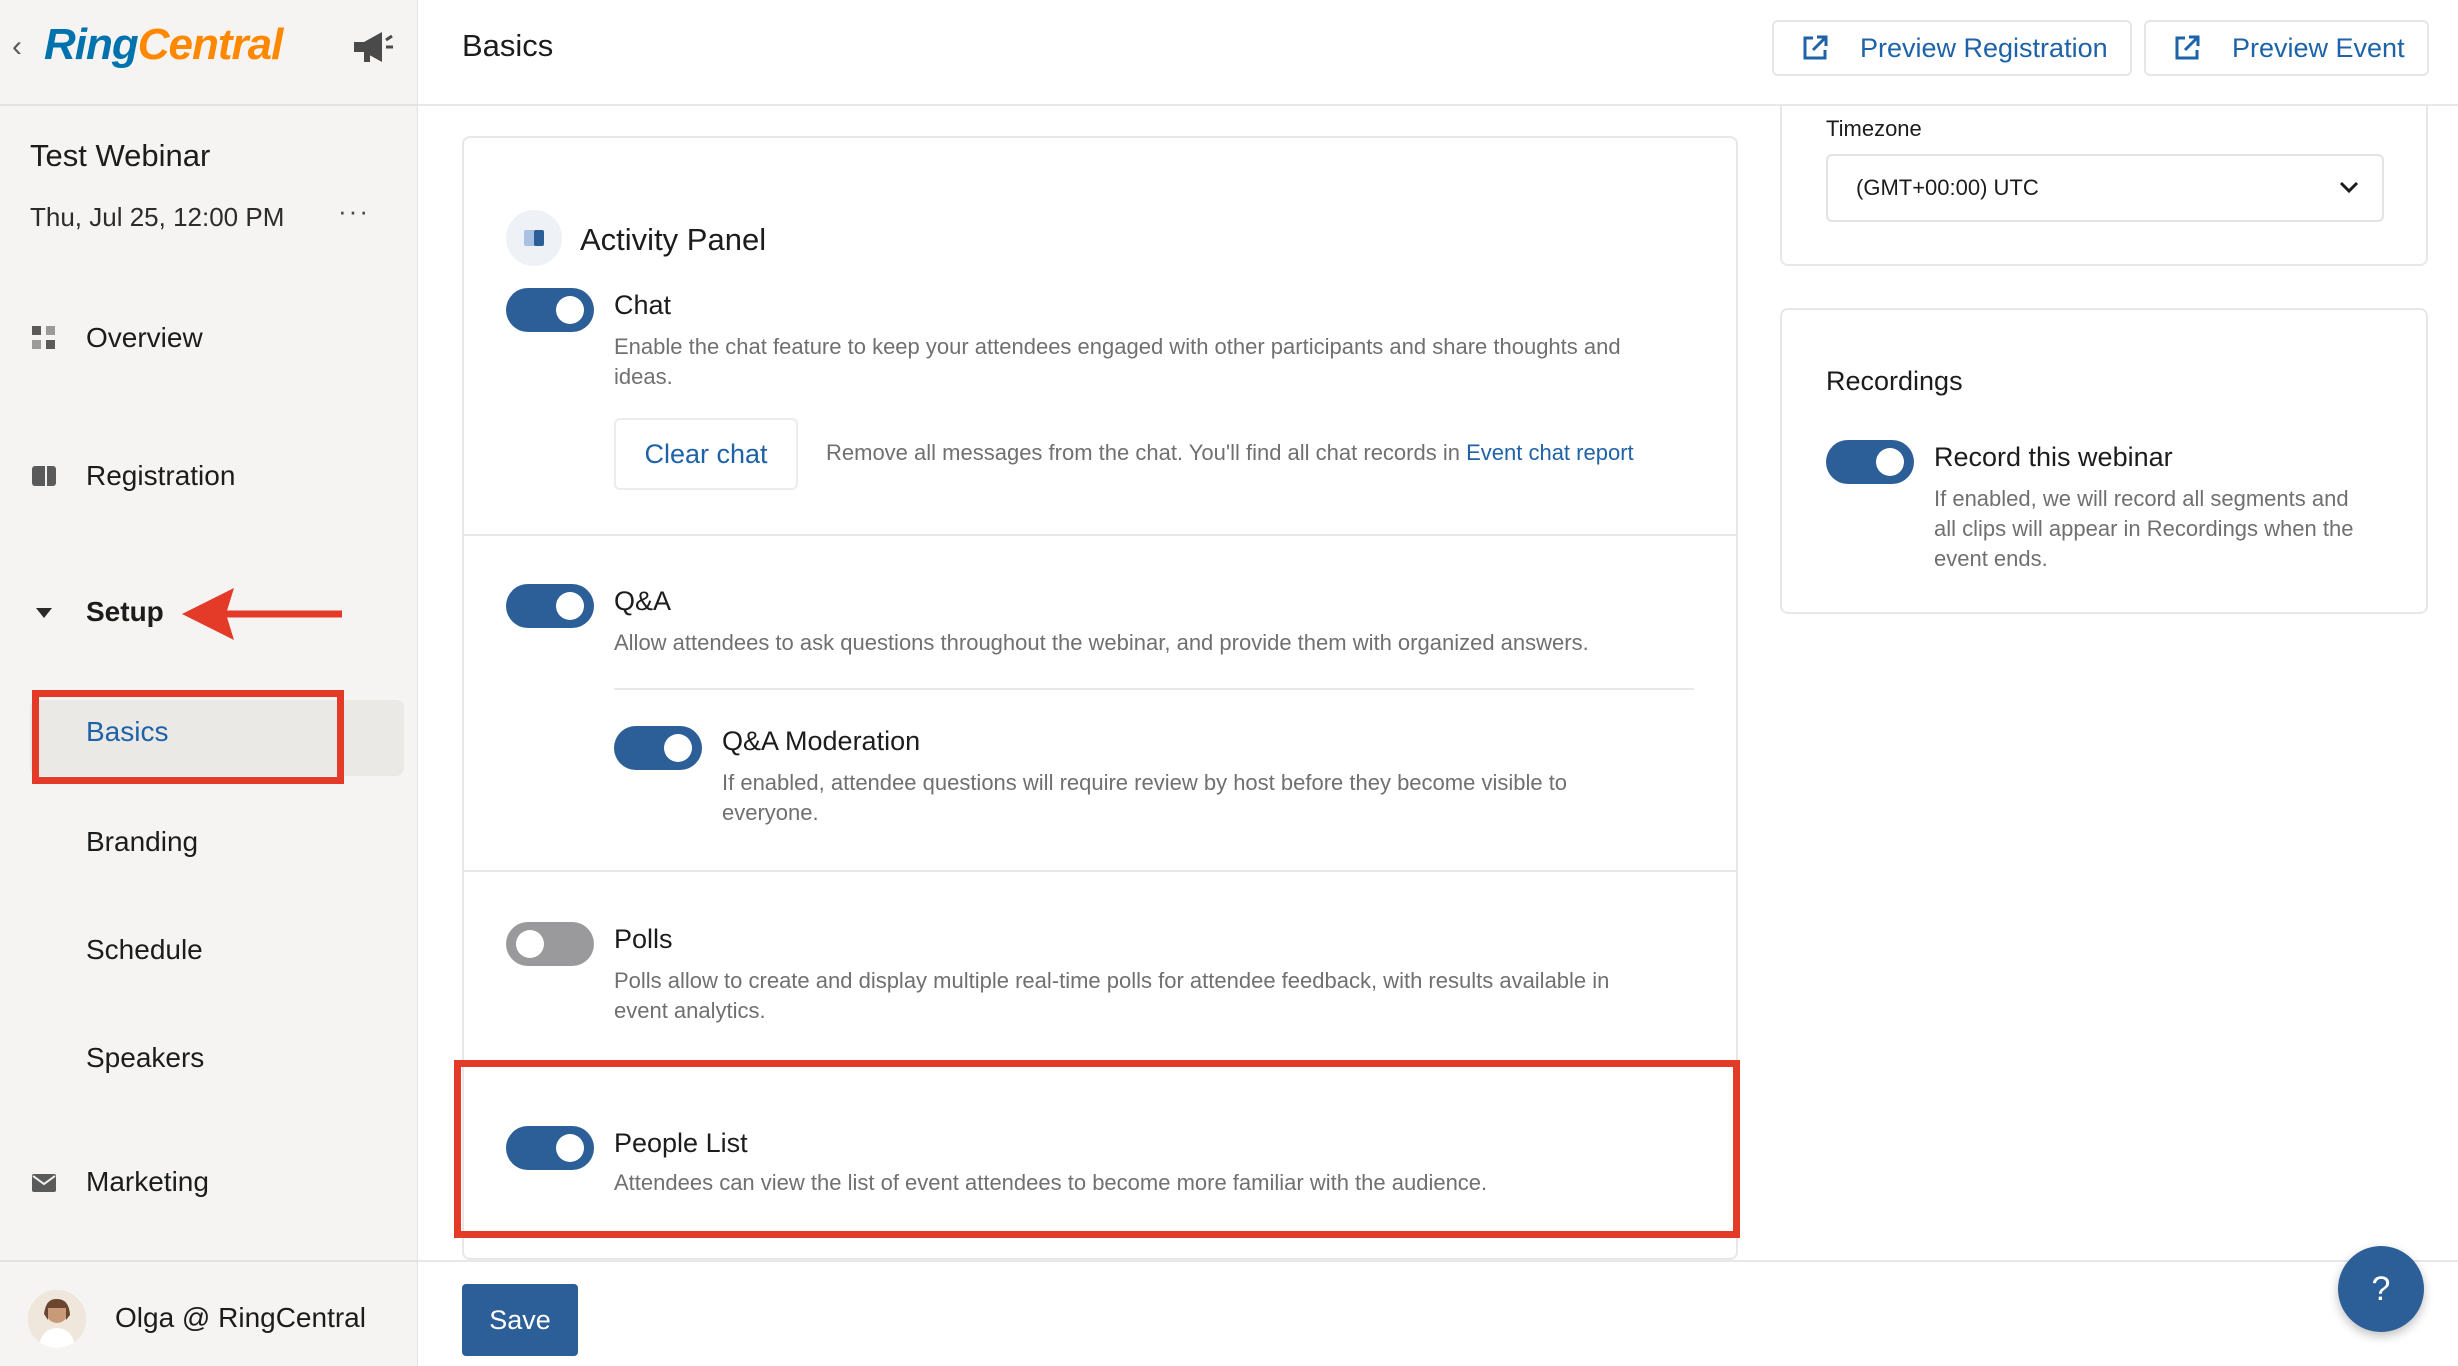 The height and width of the screenshot is (1366, 2458). Describe the element at coordinates (1550, 452) in the screenshot. I see `event-chat-report-link: Event chat report` at that location.